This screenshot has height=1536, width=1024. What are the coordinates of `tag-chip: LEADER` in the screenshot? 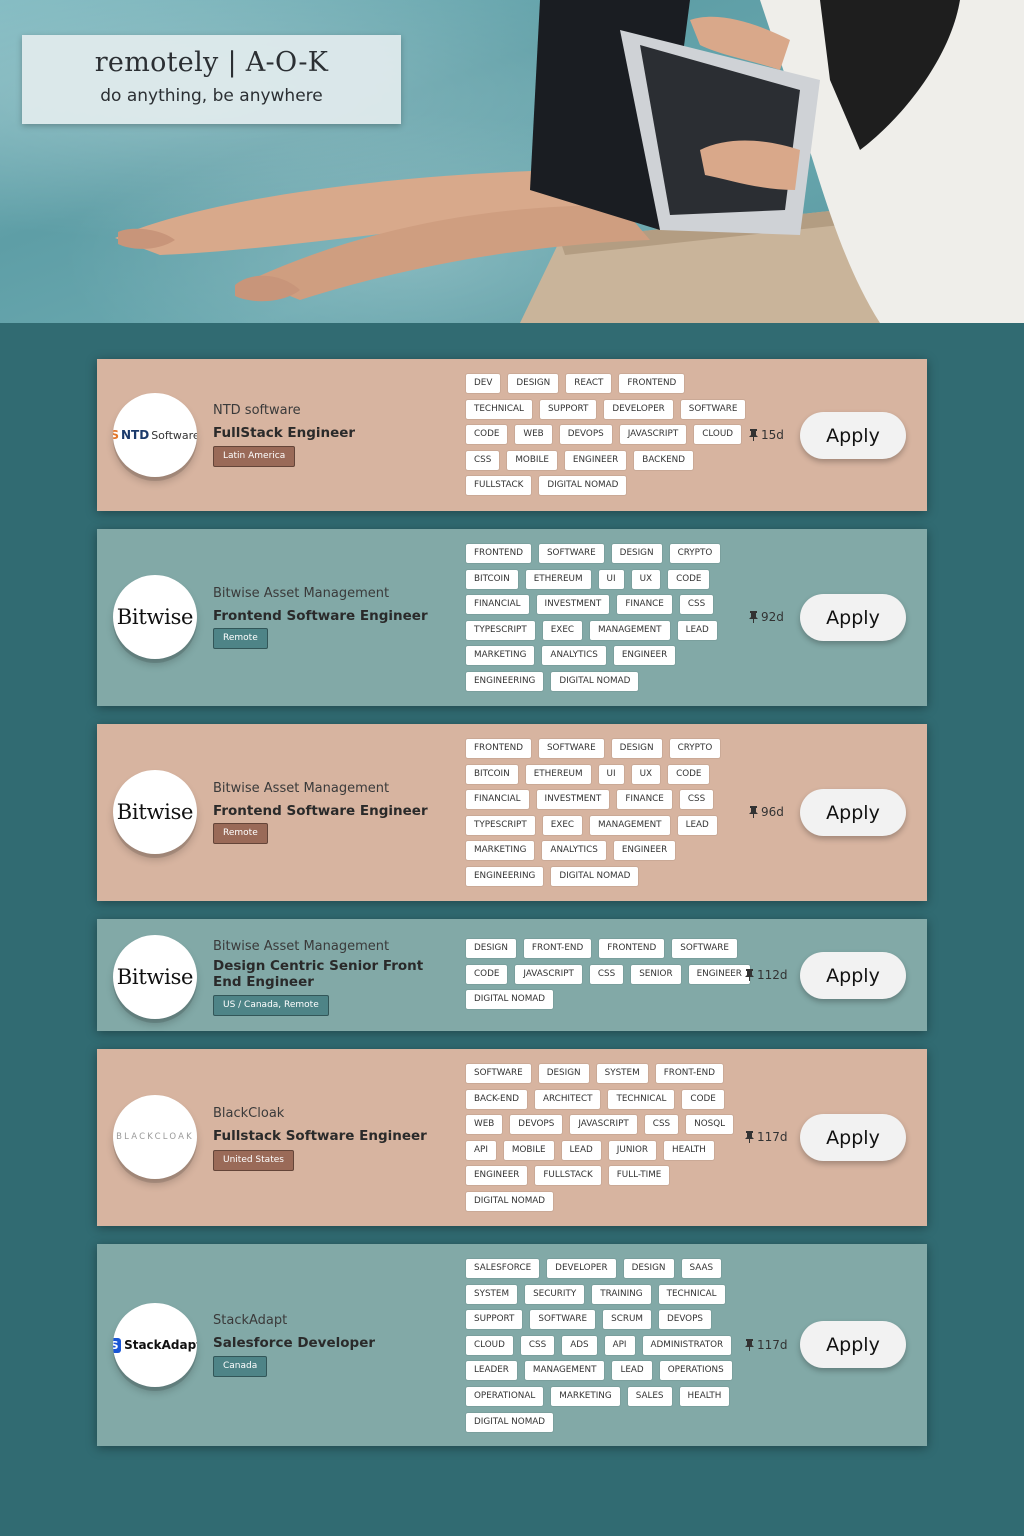 It's located at (491, 1371).